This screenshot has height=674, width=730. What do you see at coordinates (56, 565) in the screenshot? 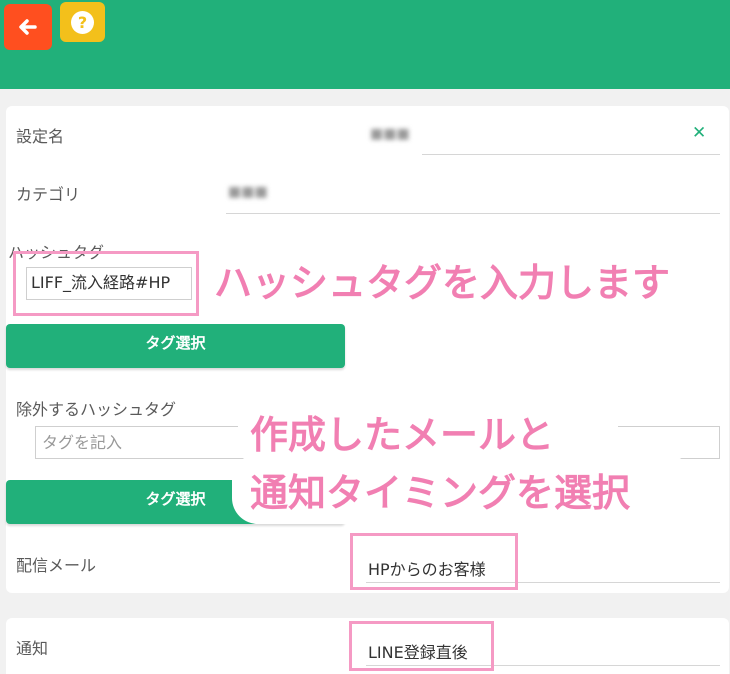
I see `delivery-mail-label: 配信メール` at bounding box center [56, 565].